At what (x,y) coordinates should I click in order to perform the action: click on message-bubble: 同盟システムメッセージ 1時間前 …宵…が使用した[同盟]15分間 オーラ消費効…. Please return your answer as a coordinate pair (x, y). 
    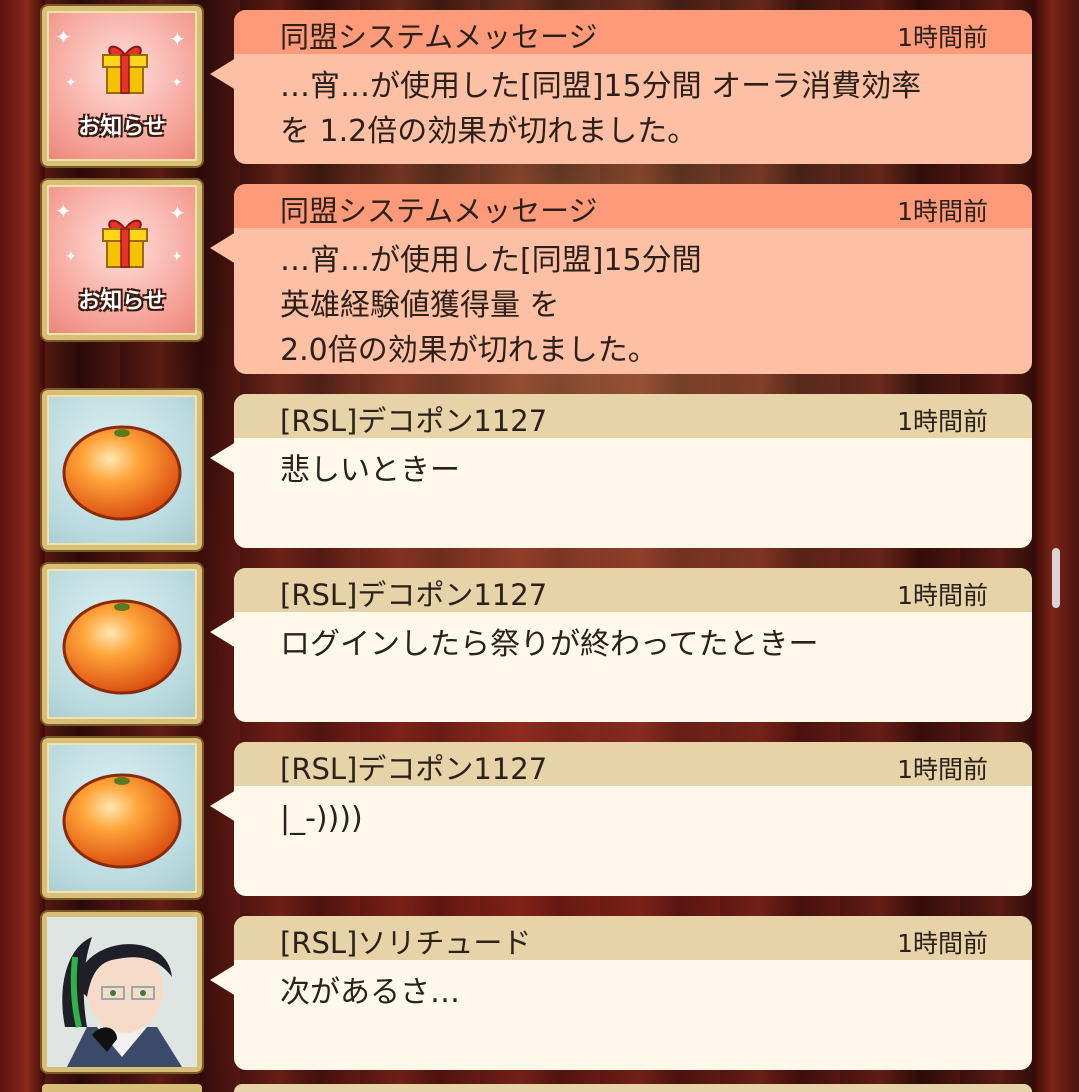
    Looking at the image, I should click on (621, 87).